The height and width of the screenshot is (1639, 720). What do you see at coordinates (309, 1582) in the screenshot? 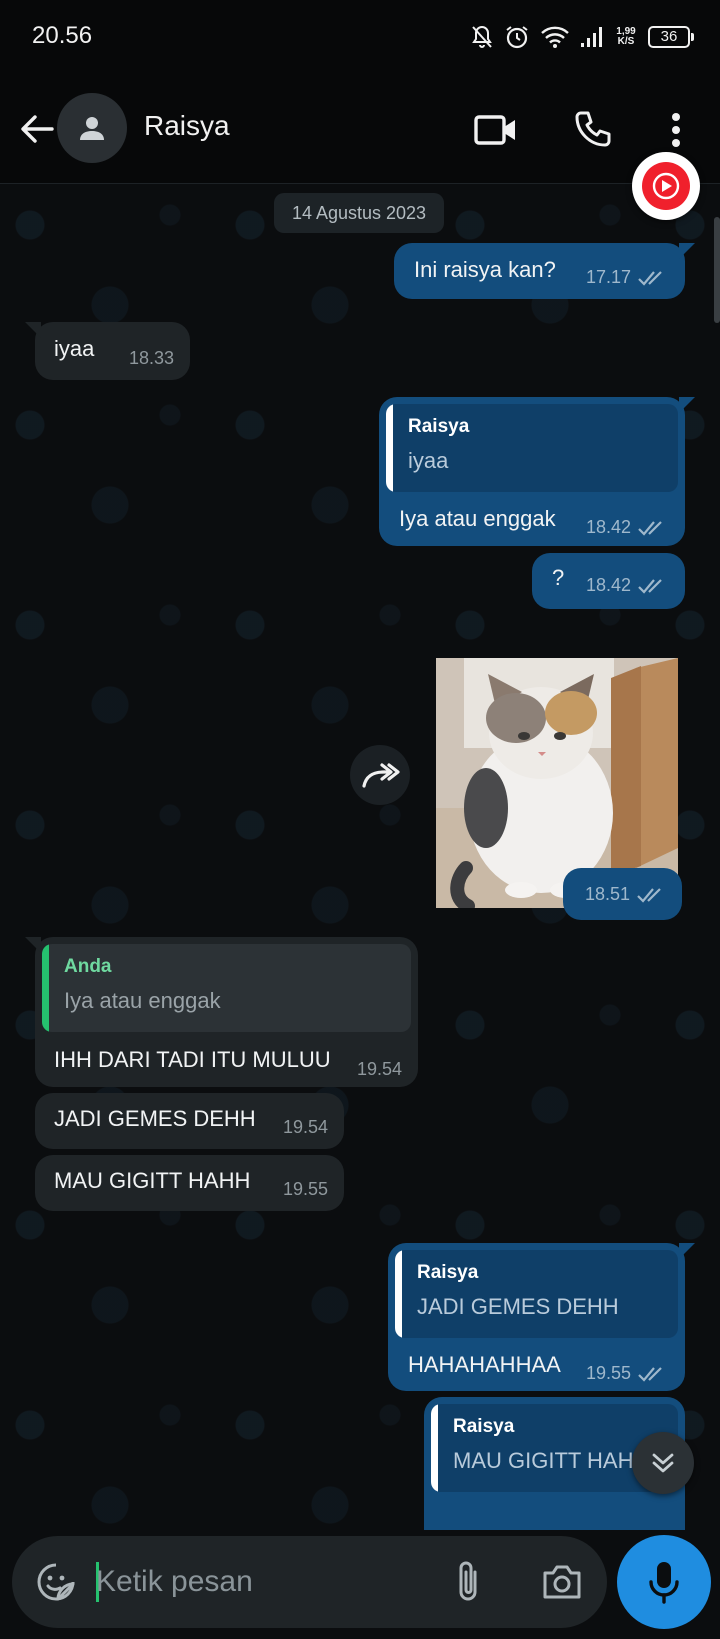
I see `message-input: Ketik pesan` at bounding box center [309, 1582].